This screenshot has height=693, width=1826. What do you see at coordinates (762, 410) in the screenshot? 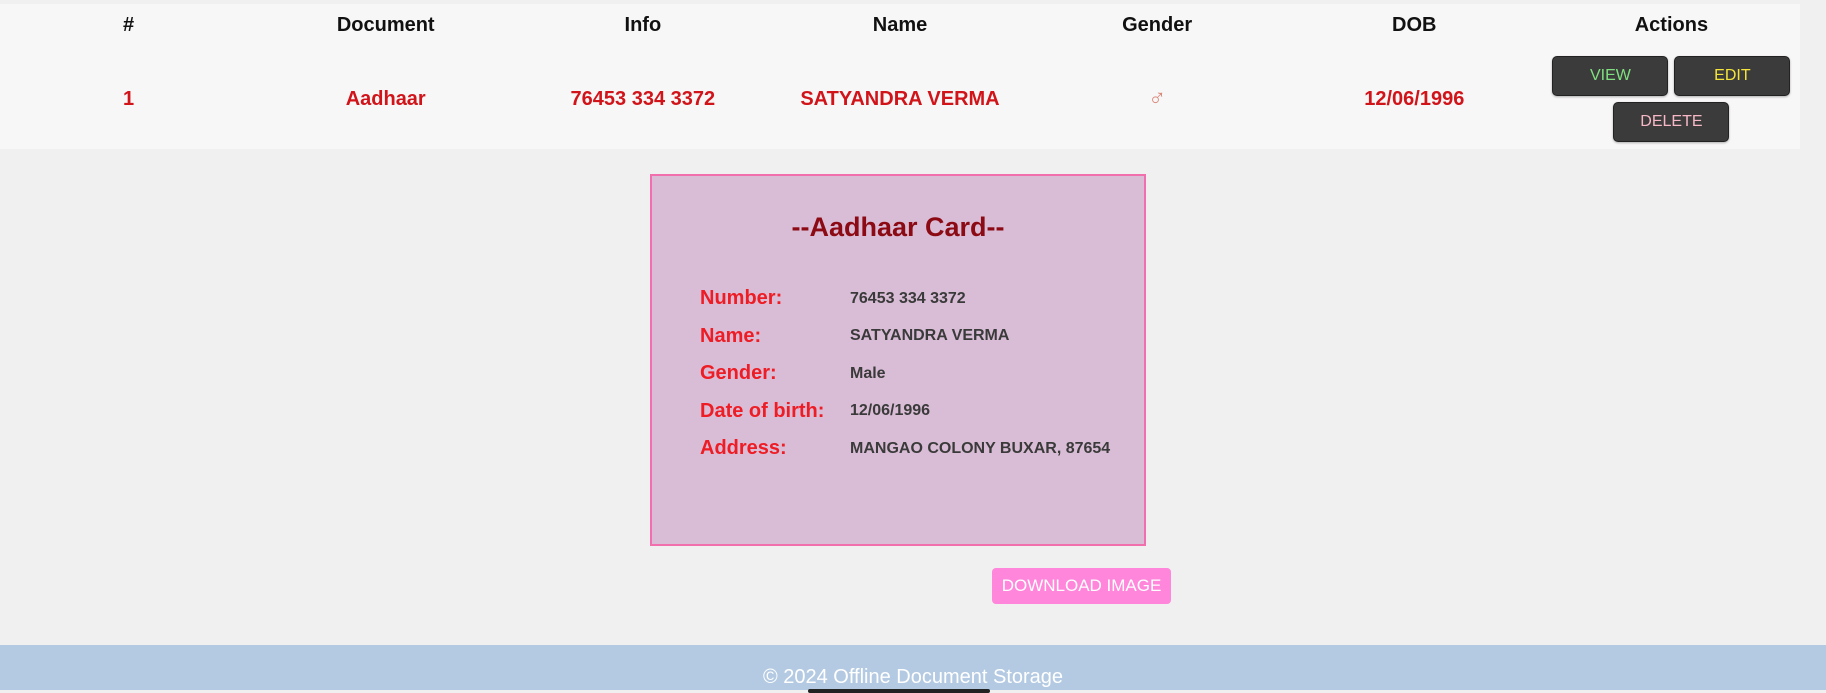
I see `card-field-label: Date of birth:` at bounding box center [762, 410].